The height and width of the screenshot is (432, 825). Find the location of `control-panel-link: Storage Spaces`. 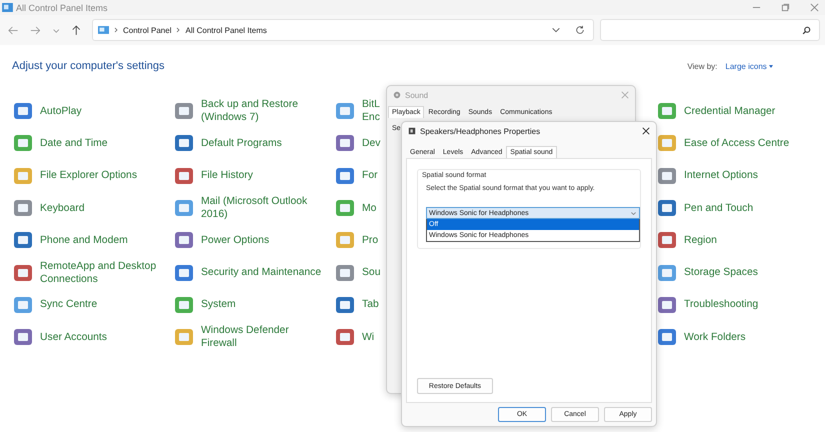

control-panel-link: Storage Spaces is located at coordinates (721, 273).